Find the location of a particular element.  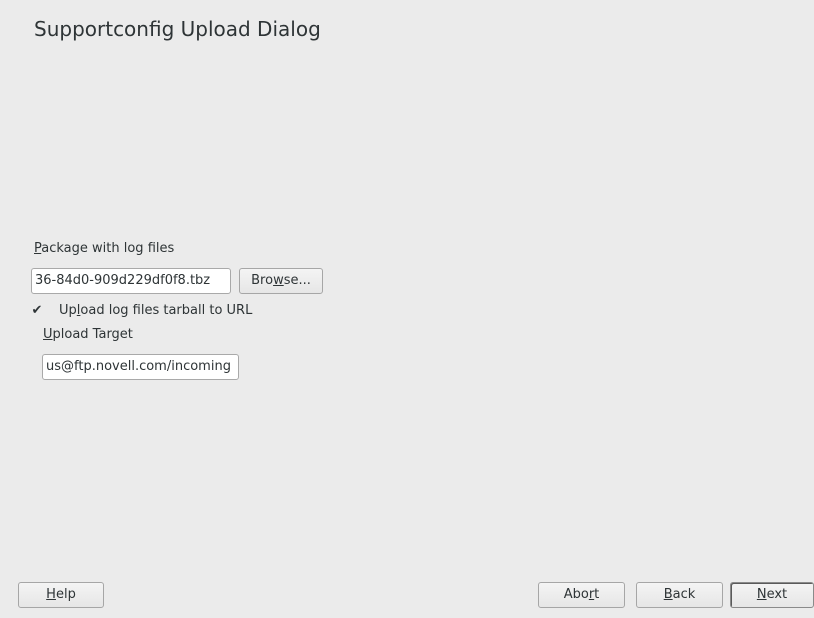

upload-checkbox-label: Upload log files tarball to URL is located at coordinates (155, 310).